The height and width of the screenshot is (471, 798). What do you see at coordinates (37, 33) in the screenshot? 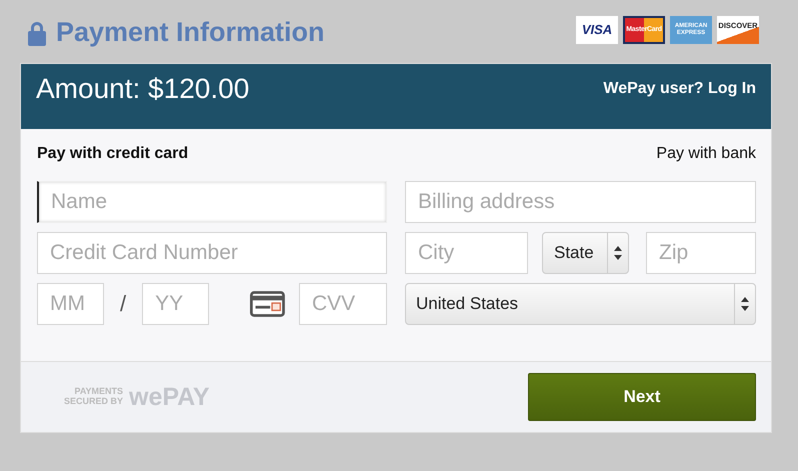
I see `lock-icon` at bounding box center [37, 33].